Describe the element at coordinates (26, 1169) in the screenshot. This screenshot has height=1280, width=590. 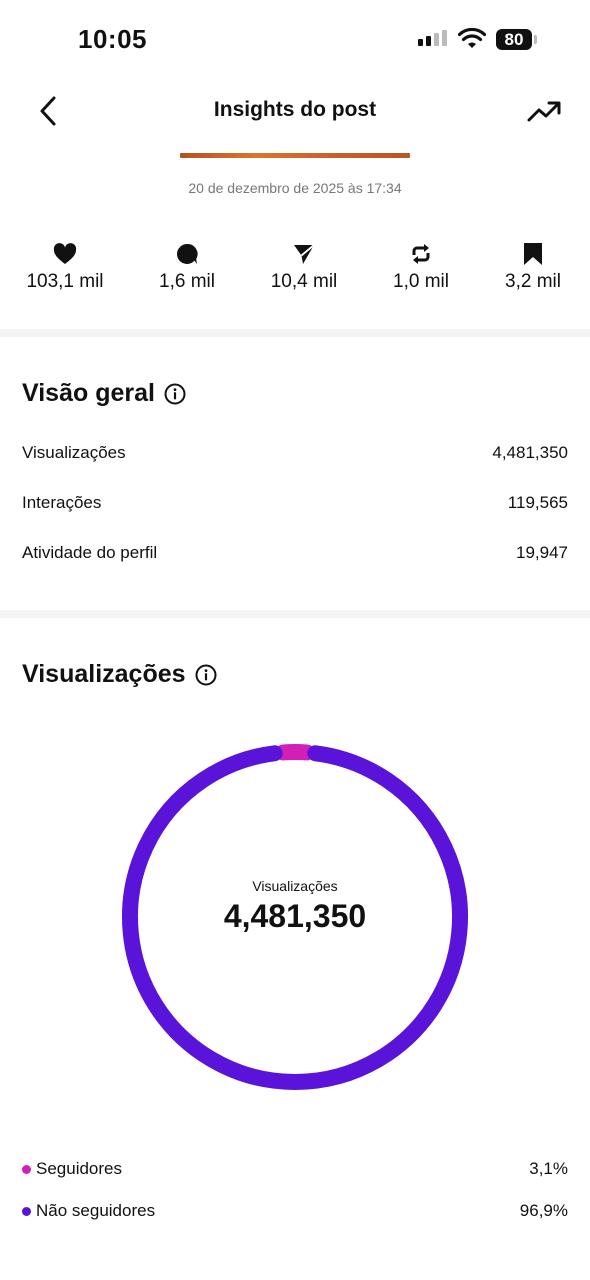
I see `legend-dot-followers` at that location.